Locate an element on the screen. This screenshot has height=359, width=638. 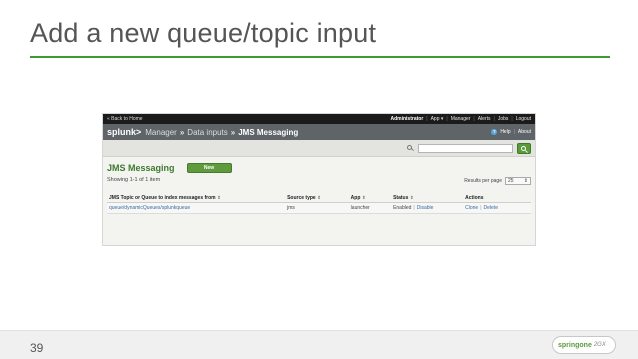
column-header-actions: Actions is located at coordinates (497, 198).